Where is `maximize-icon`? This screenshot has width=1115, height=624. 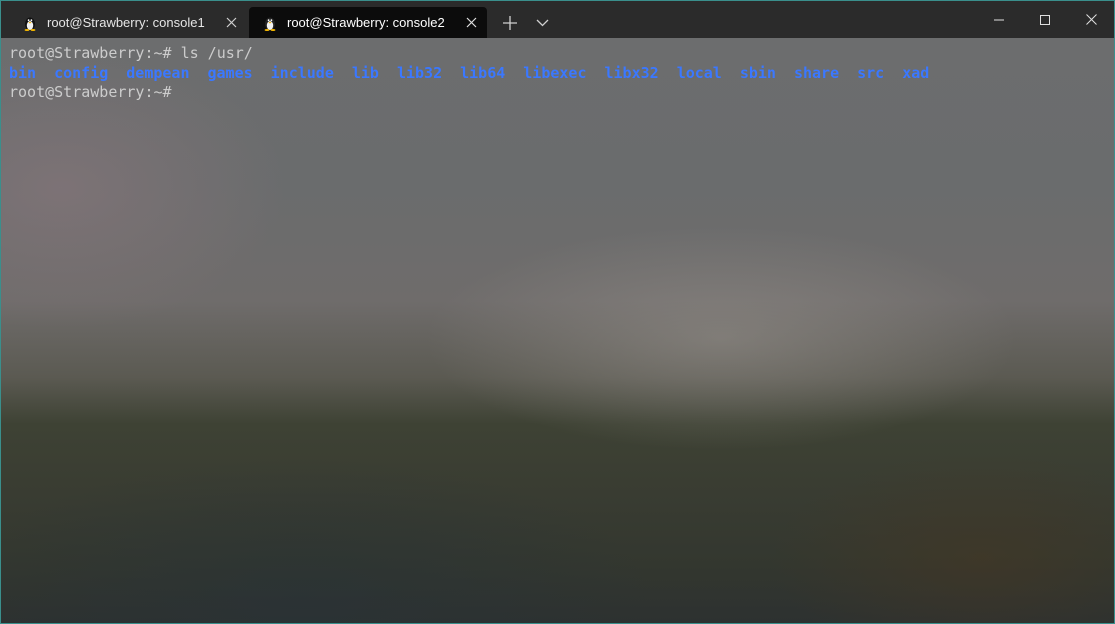
maximize-icon is located at coordinates (1045, 19).